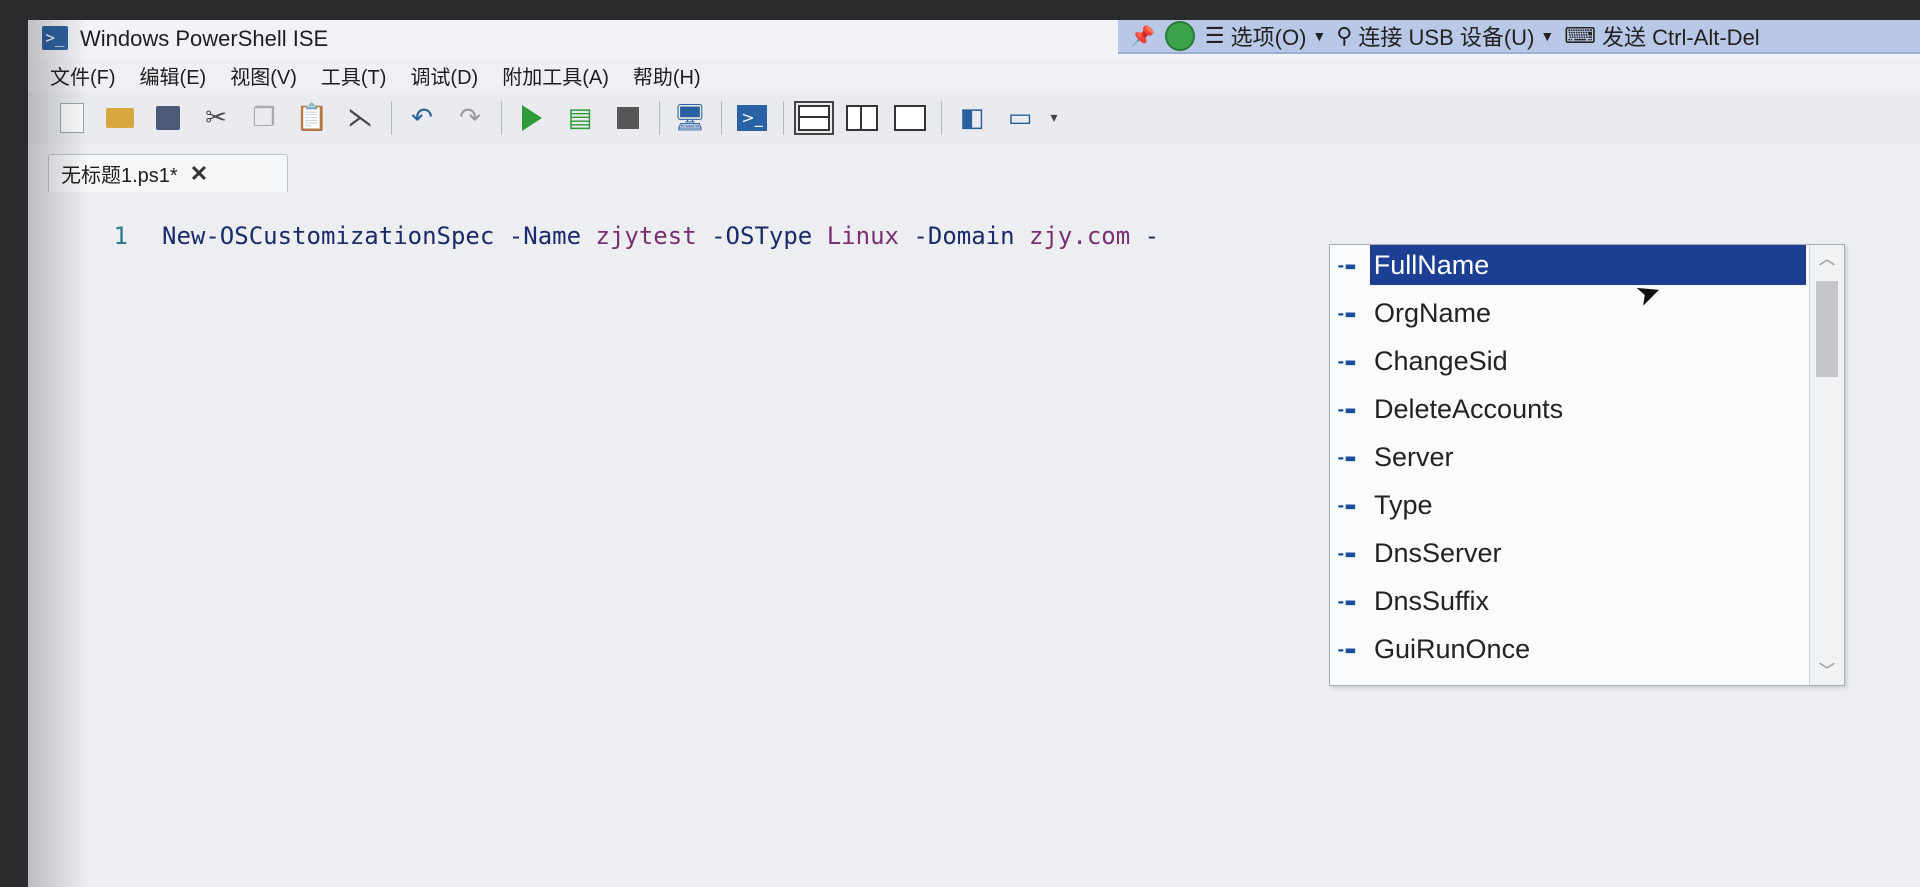  Describe the element at coordinates (545, 236) in the screenshot. I see `param-token: -Name` at that location.